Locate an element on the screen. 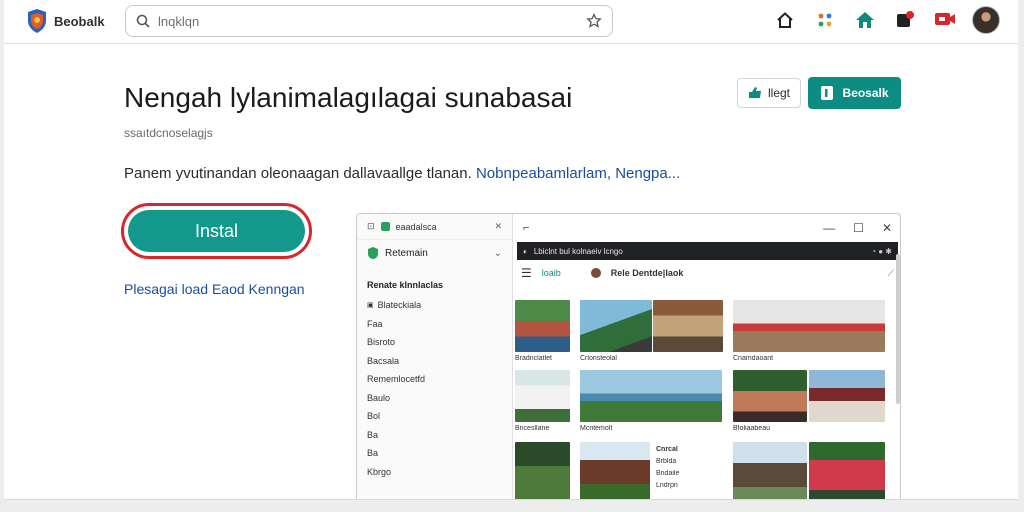  close-icon: ✕ is located at coordinates (498, 226).